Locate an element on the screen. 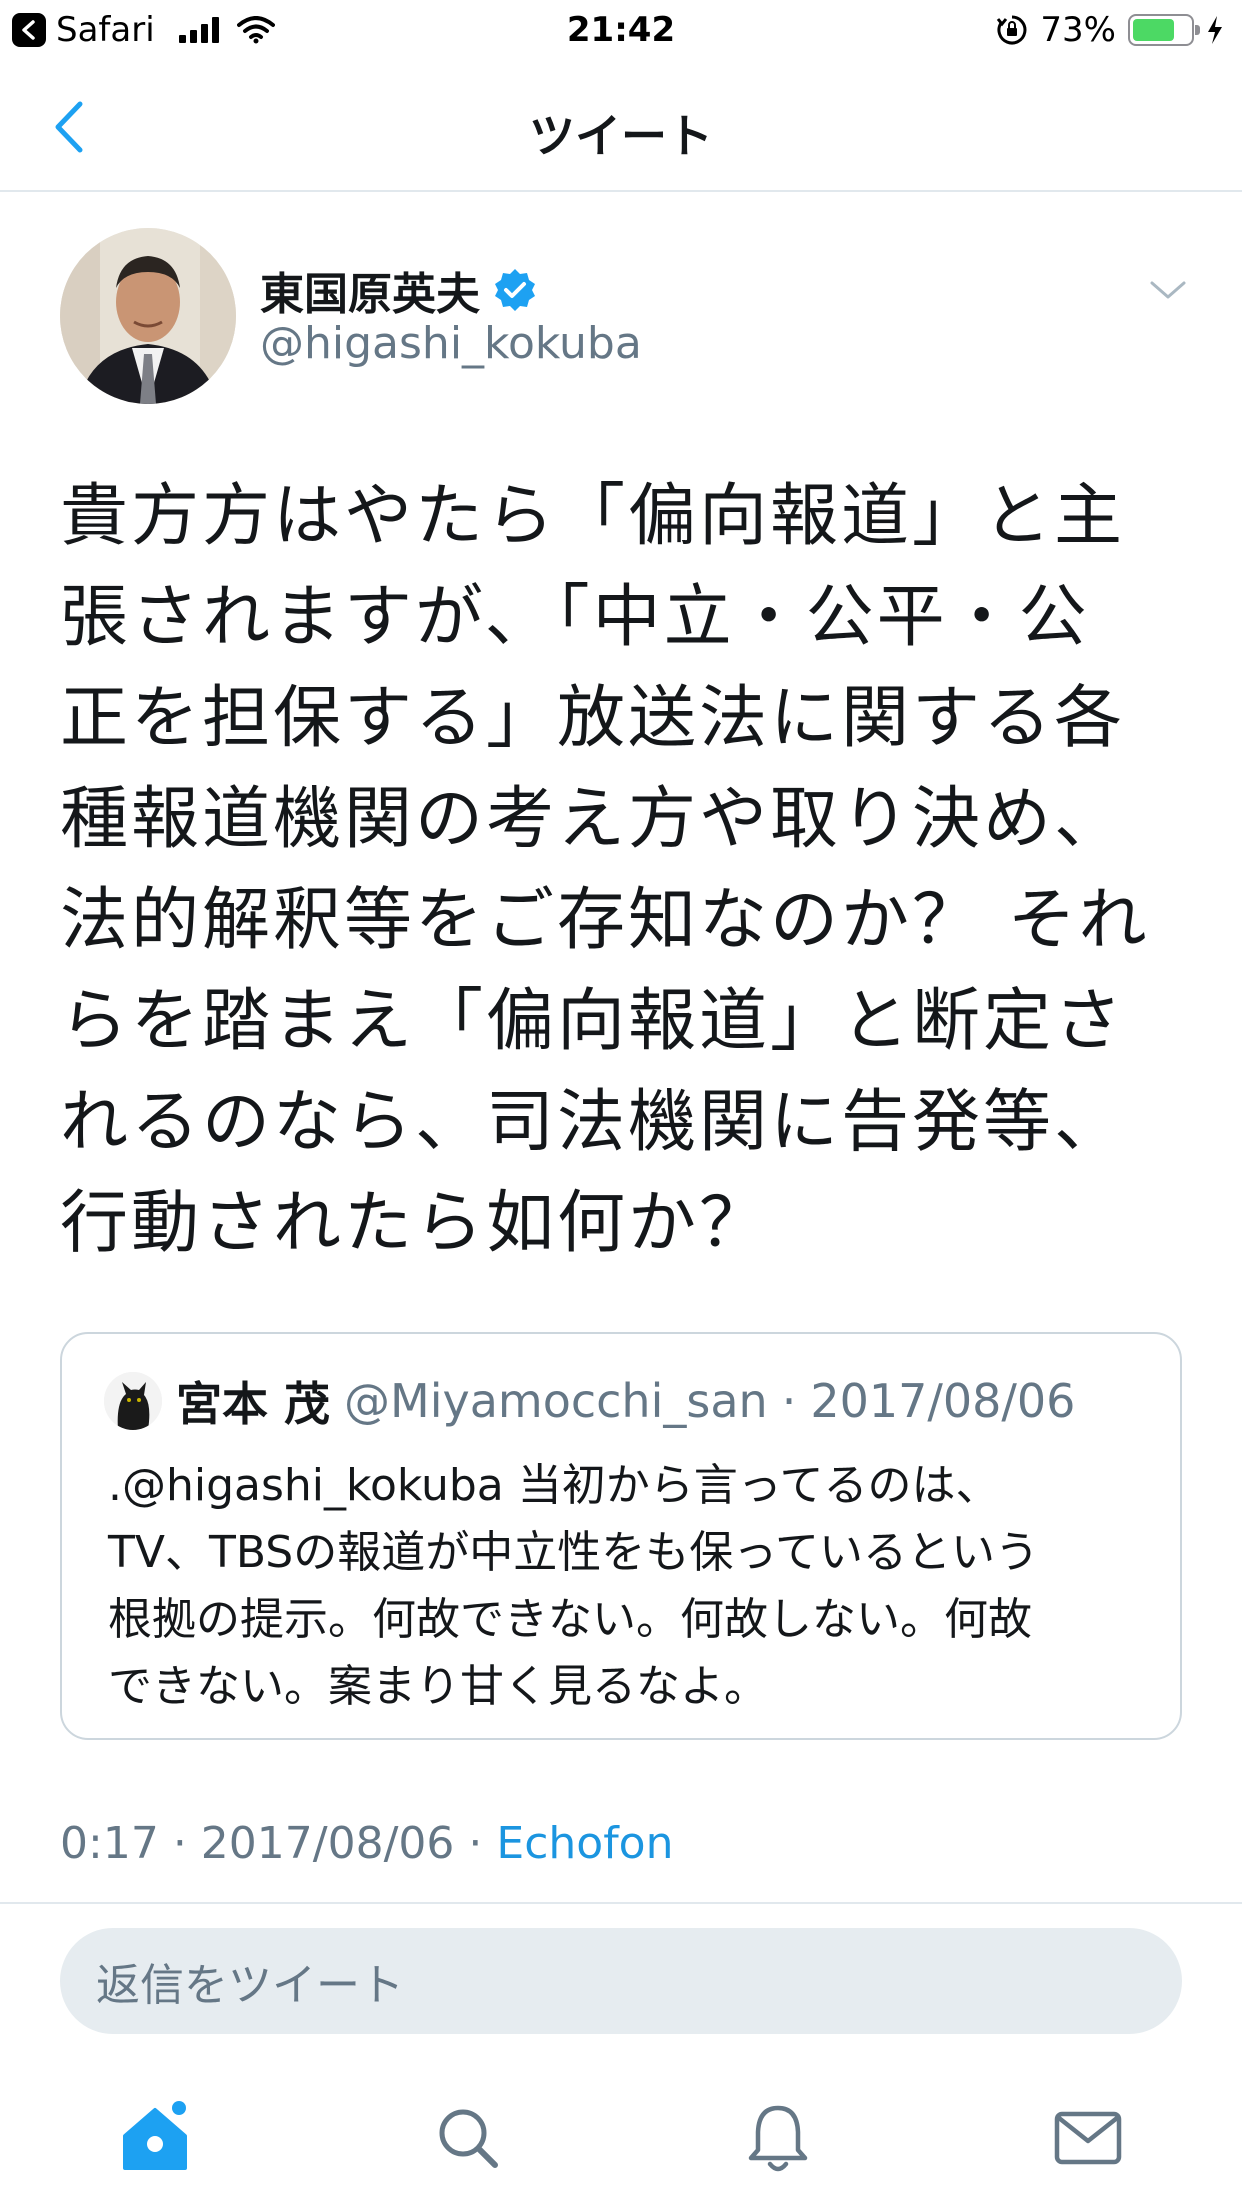 The image size is (1242, 2208). navigation-bar: ツイート is located at coordinates (621, 127).